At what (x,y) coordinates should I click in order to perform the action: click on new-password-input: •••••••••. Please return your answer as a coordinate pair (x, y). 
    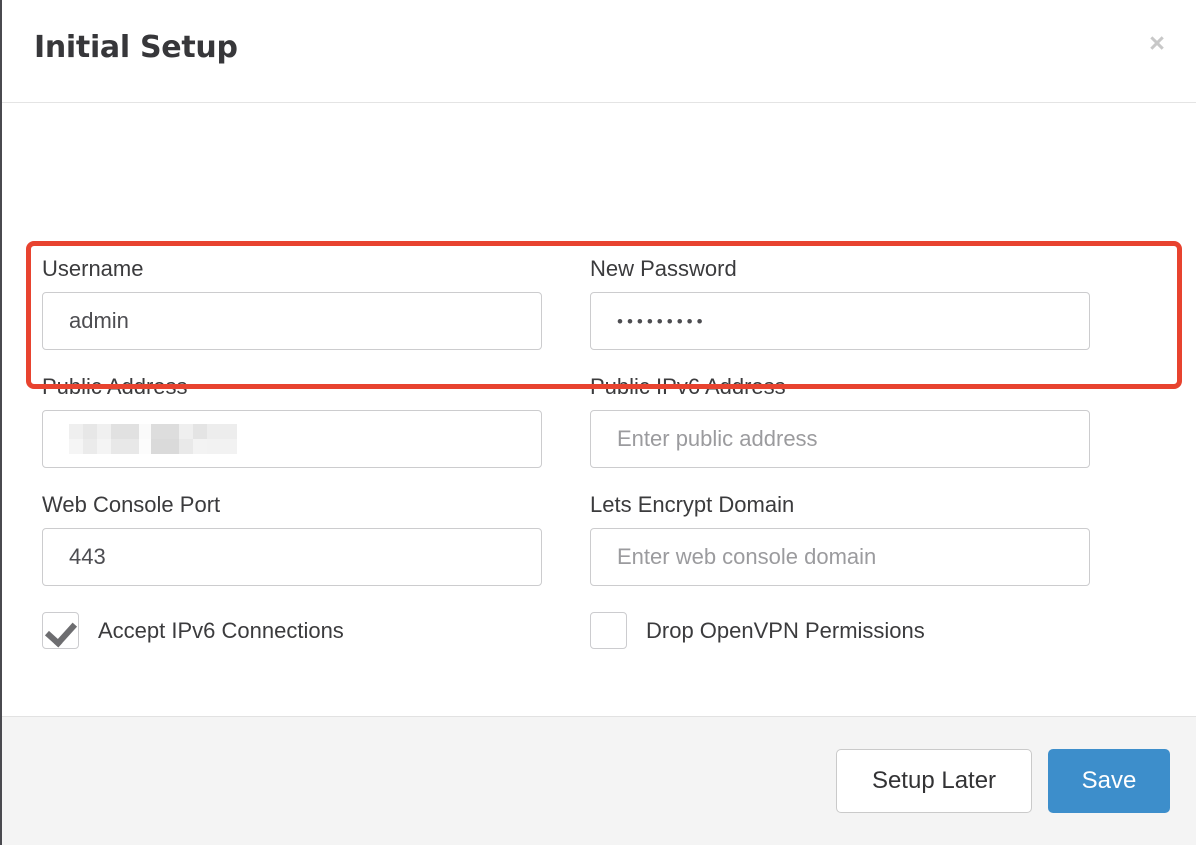
    Looking at the image, I should click on (840, 321).